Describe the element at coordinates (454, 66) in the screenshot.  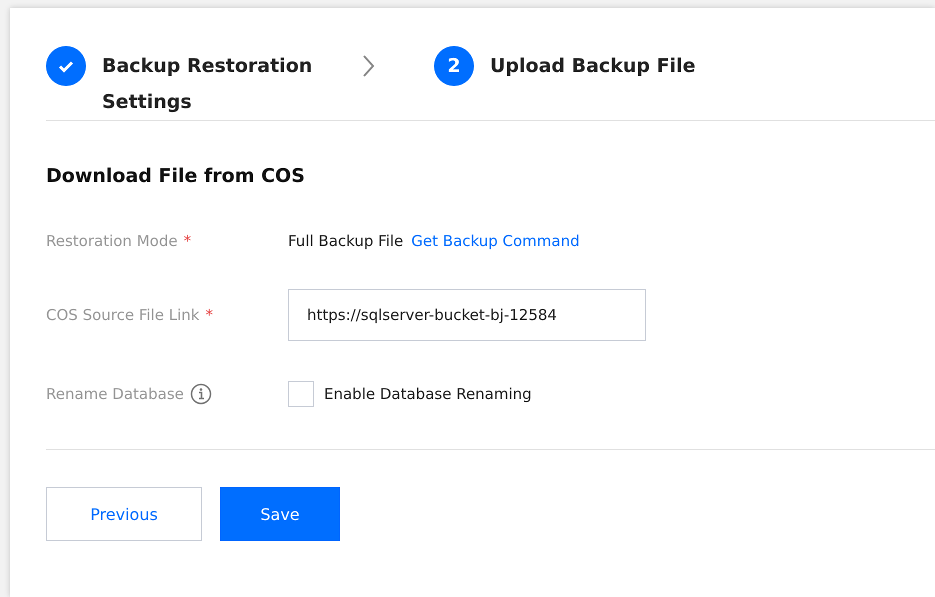
I see `step-number: 2` at that location.